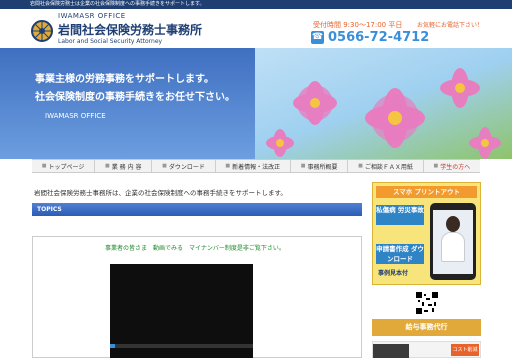 The height and width of the screenshot is (358, 512). What do you see at coordinates (130, 29) in the screenshot?
I see `logo-office-name: 岩間社会保険労務士事務所` at bounding box center [130, 29].